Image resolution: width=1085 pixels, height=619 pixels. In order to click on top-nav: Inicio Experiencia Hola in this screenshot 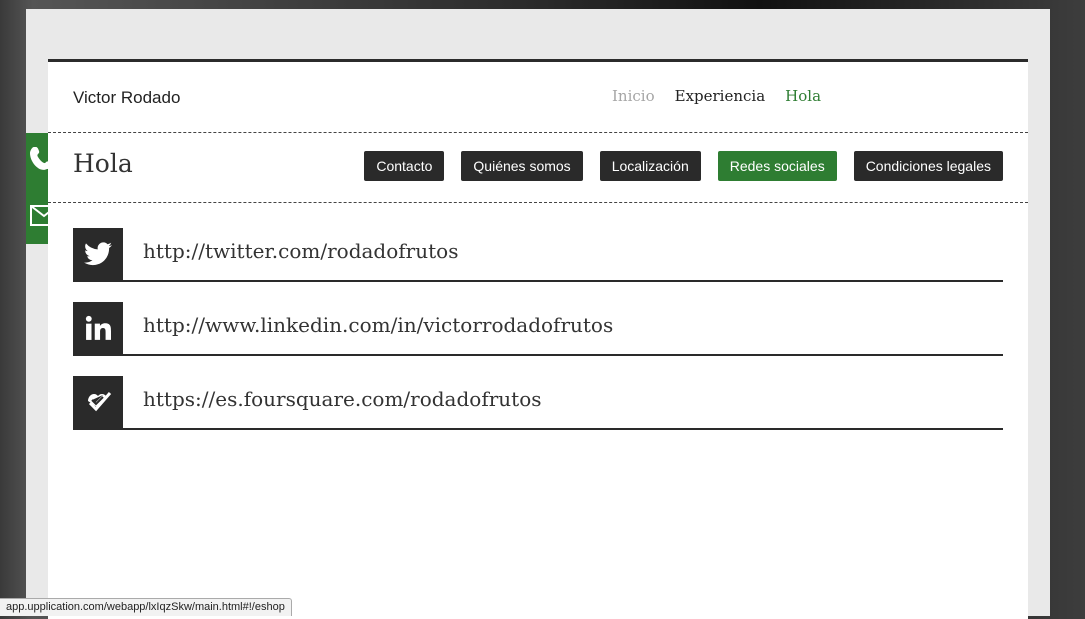, I will do `click(716, 96)`.